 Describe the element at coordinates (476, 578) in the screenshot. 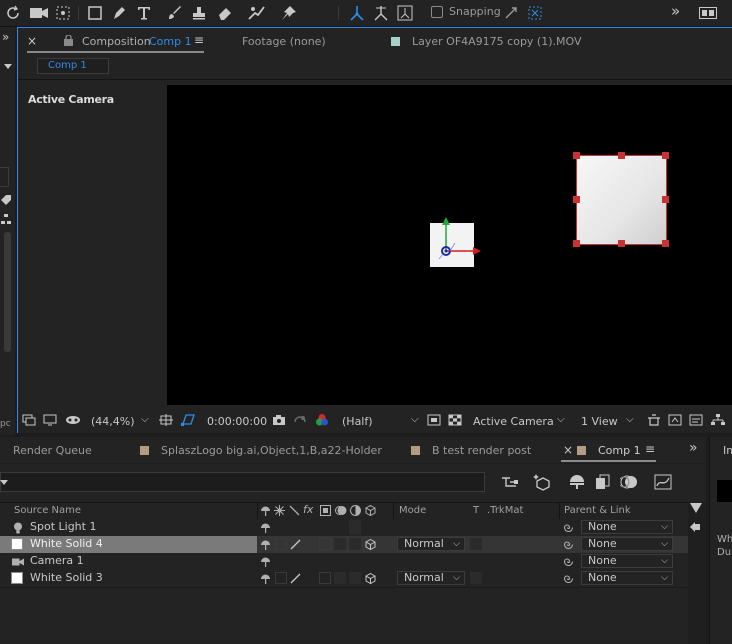

I see `preserve-transparency-box` at that location.